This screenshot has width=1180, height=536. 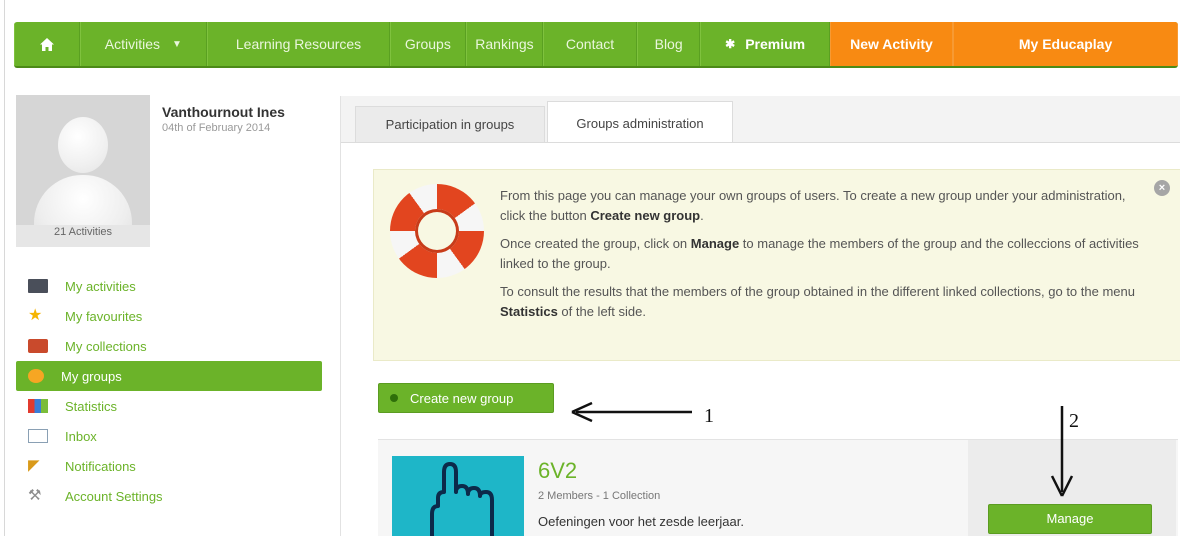 I want to click on nav-learning-resources: Learning Resources, so click(x=299, y=44).